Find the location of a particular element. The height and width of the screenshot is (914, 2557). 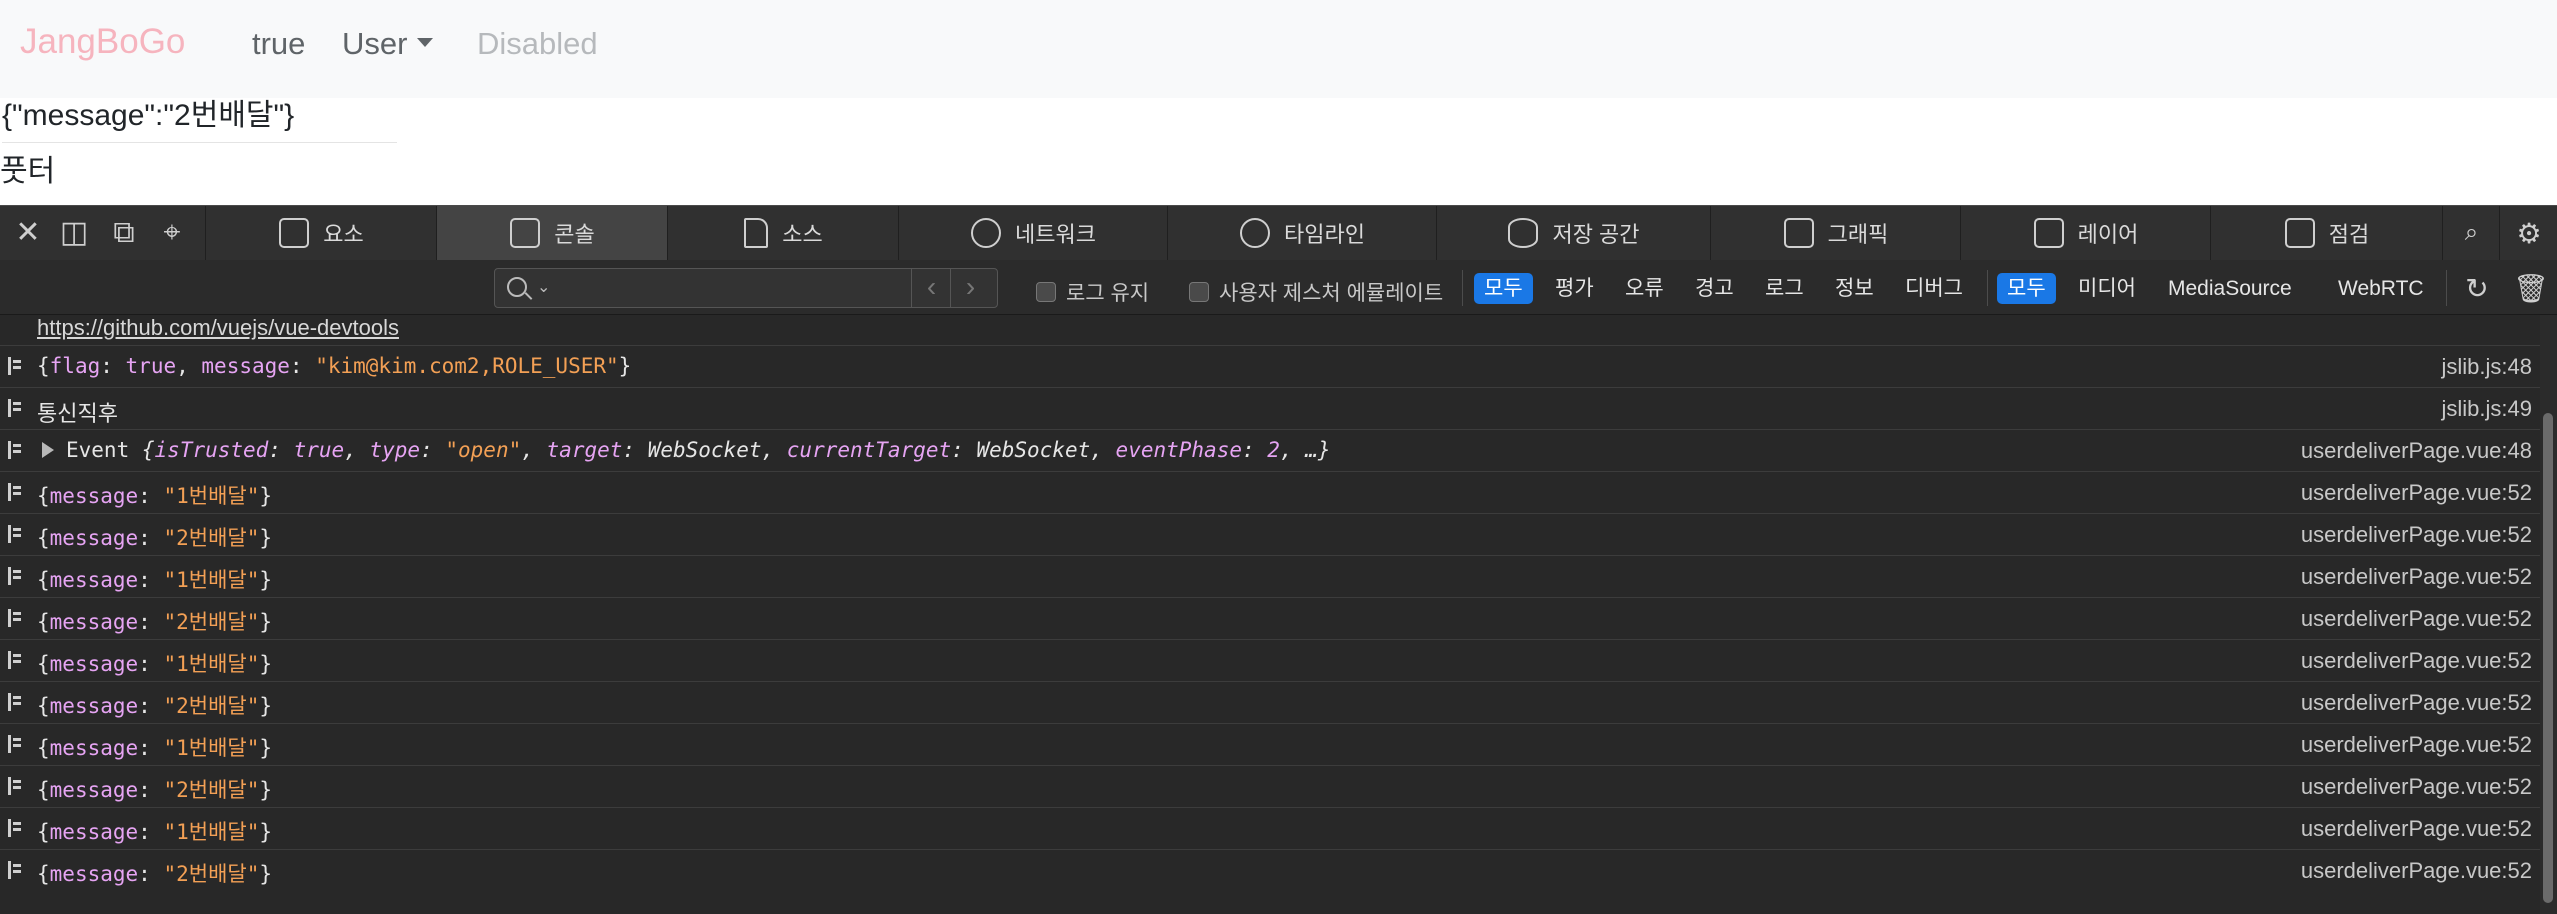

object-key: currentTarget is located at coordinates (869, 450).